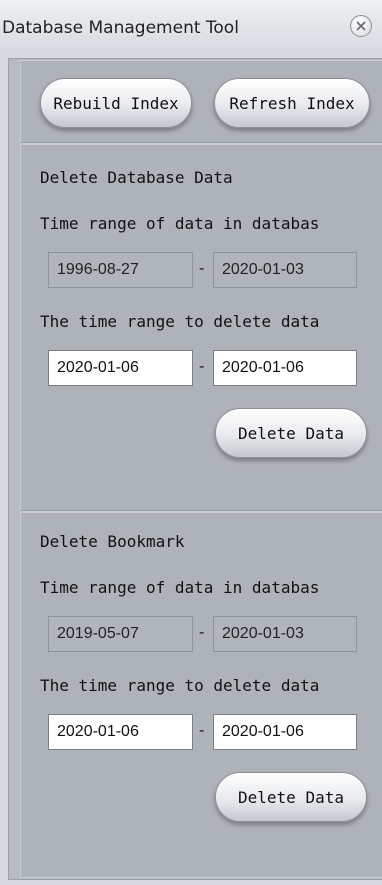 This screenshot has height=885, width=382. I want to click on db-section-heading: Delete Database Data, so click(136, 177).